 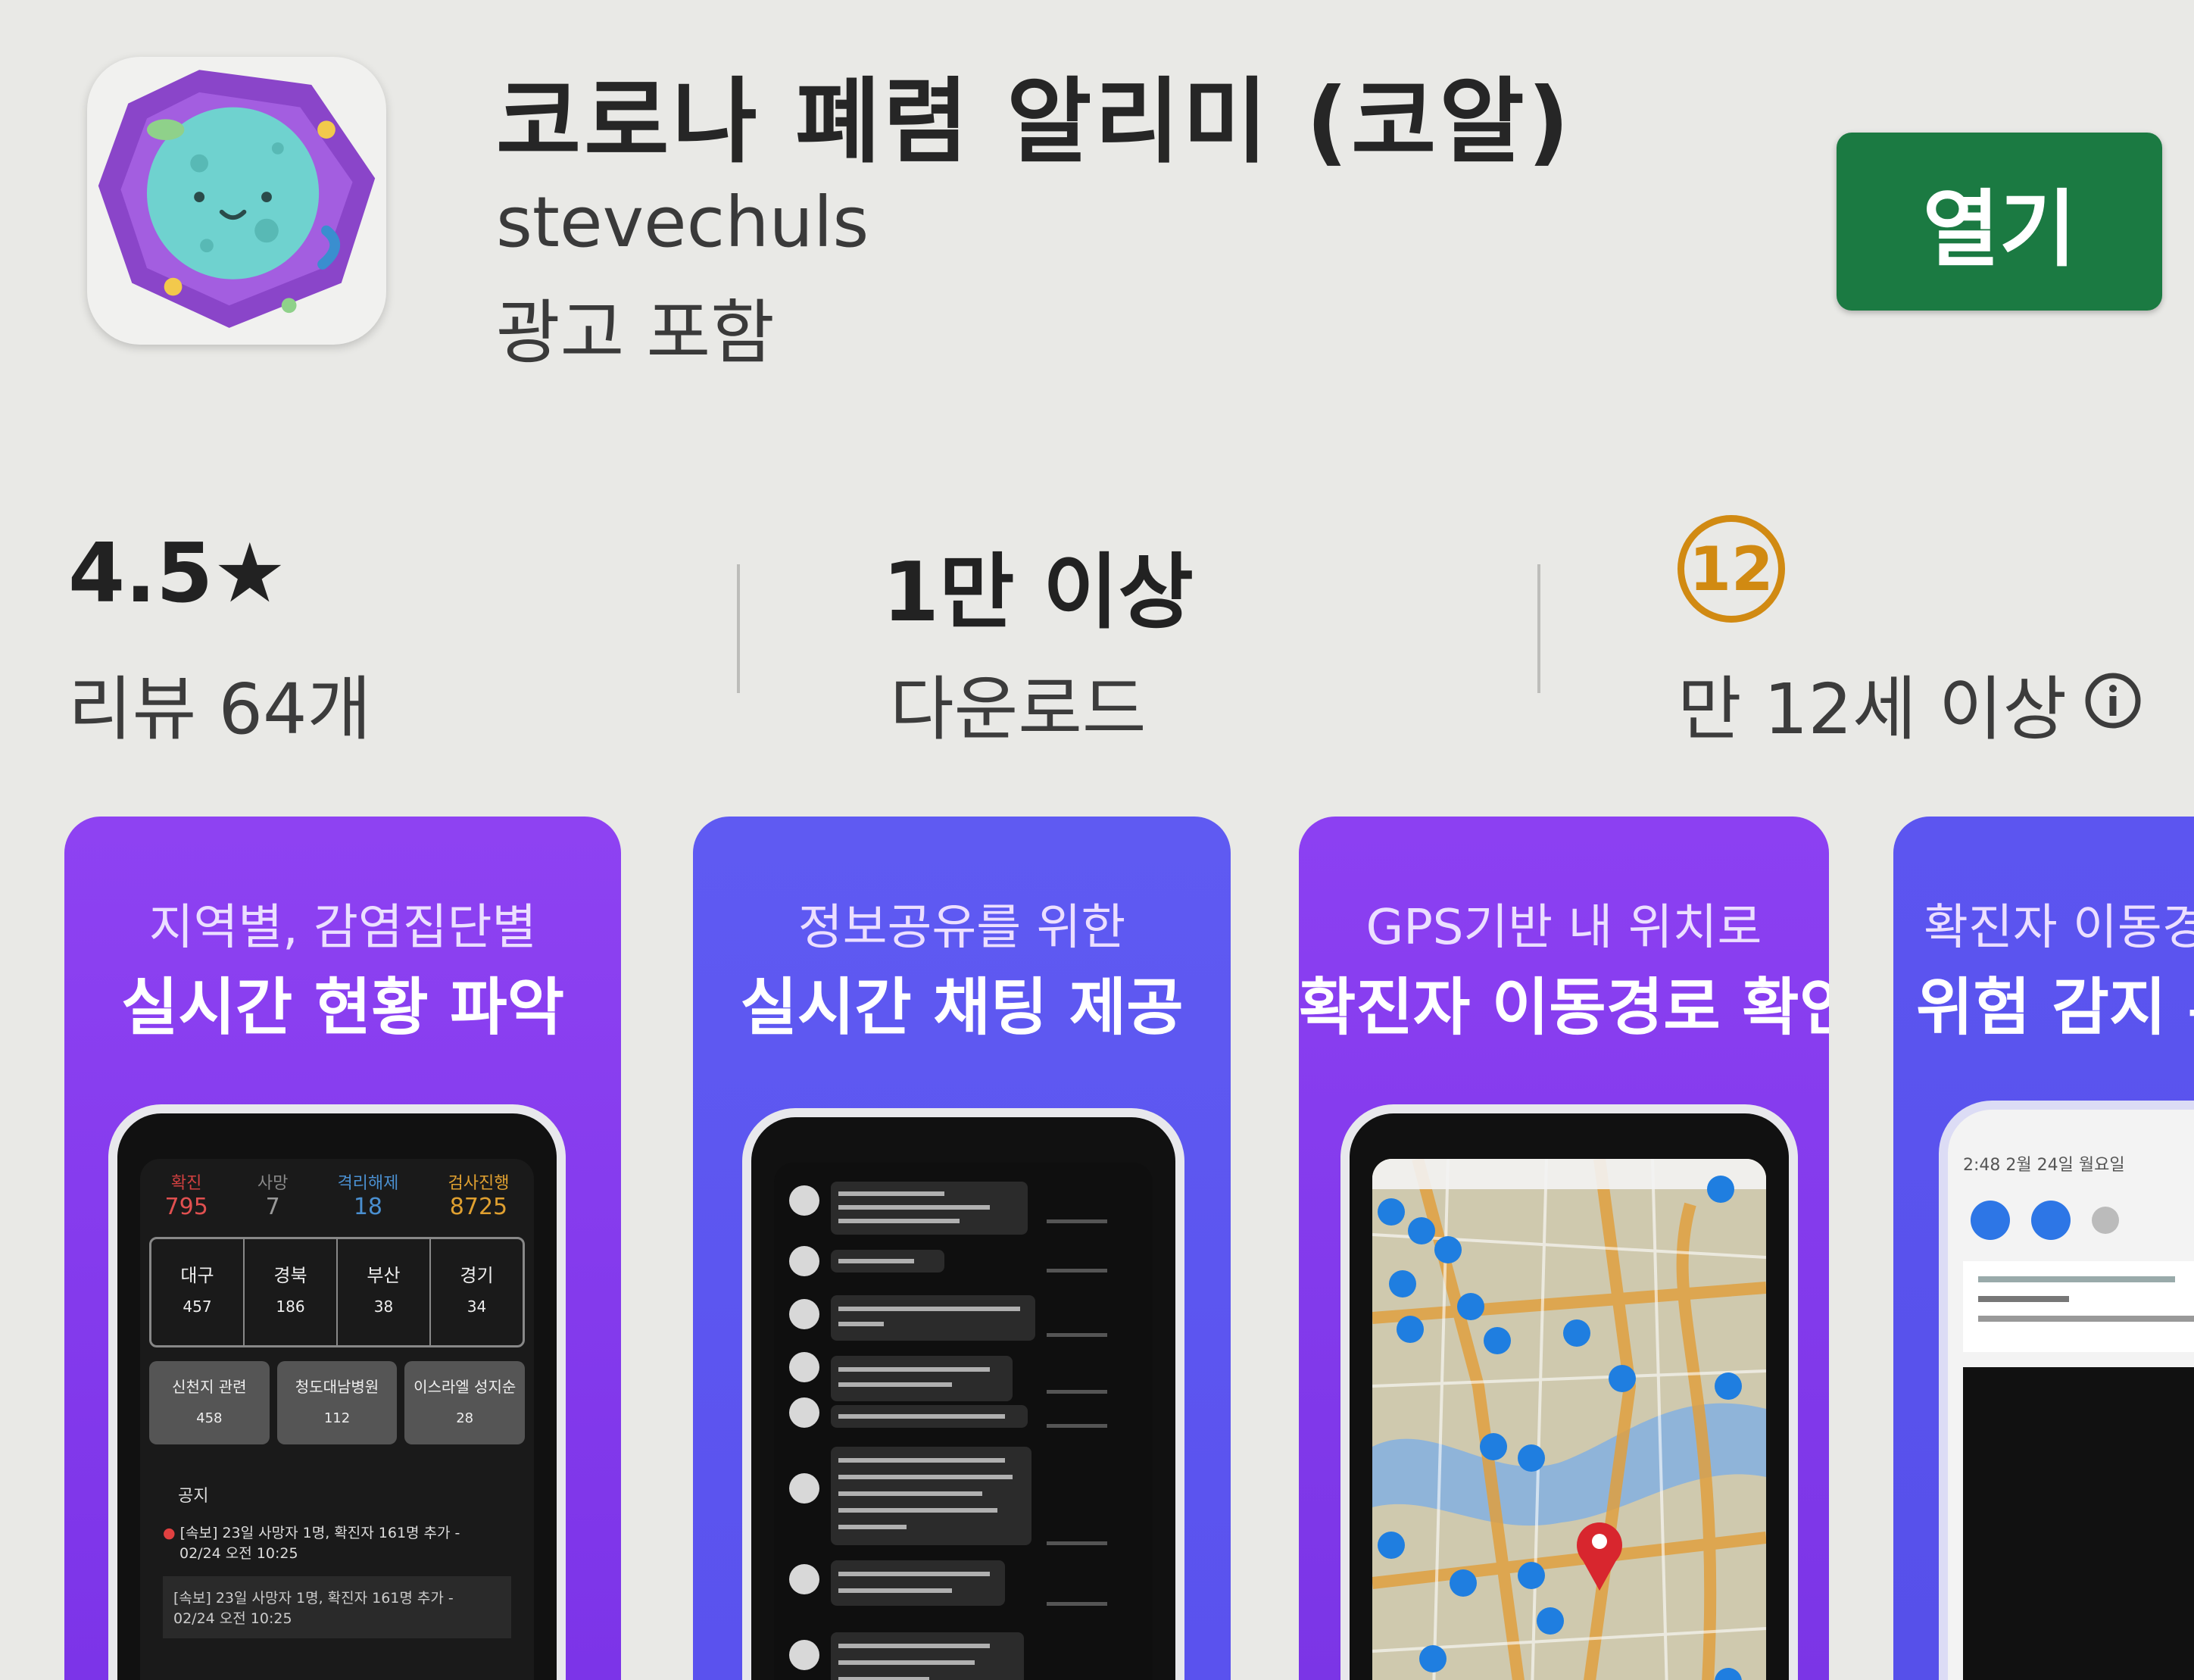 I want to click on map-view, so click(x=1569, y=1419).